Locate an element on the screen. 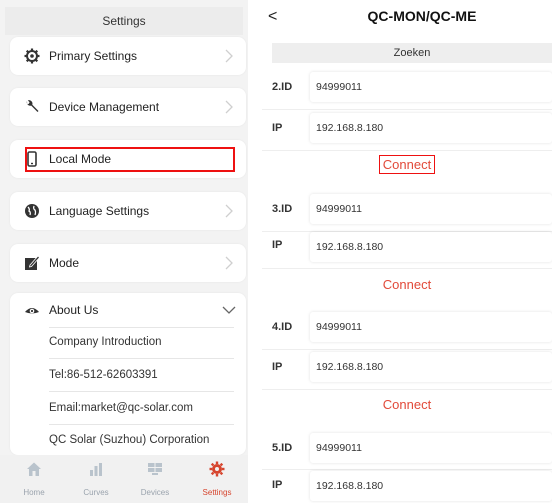 The width and height of the screenshot is (552, 503). top-bar: < QC-MON/QC-ME is located at coordinates (407, 18).